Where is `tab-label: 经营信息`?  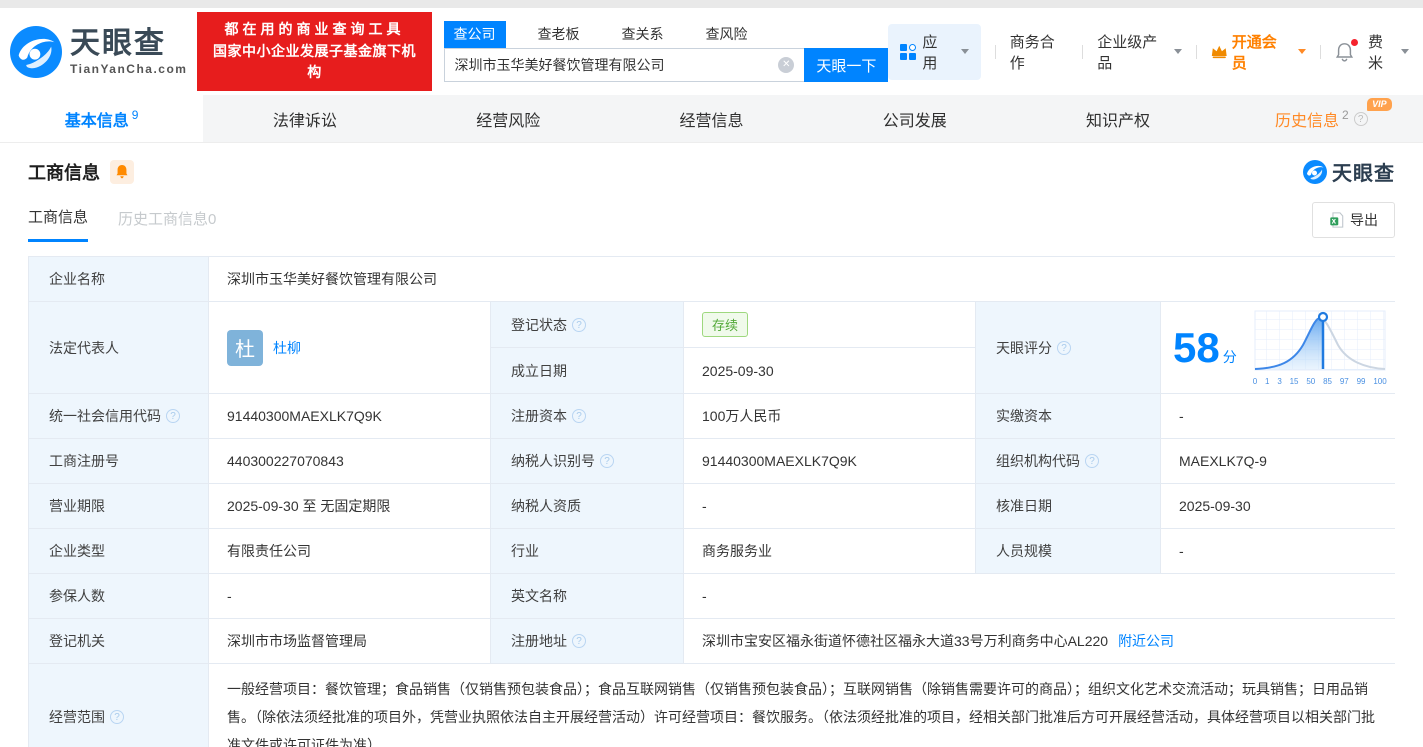
tab-label: 经营信息 is located at coordinates (711, 121).